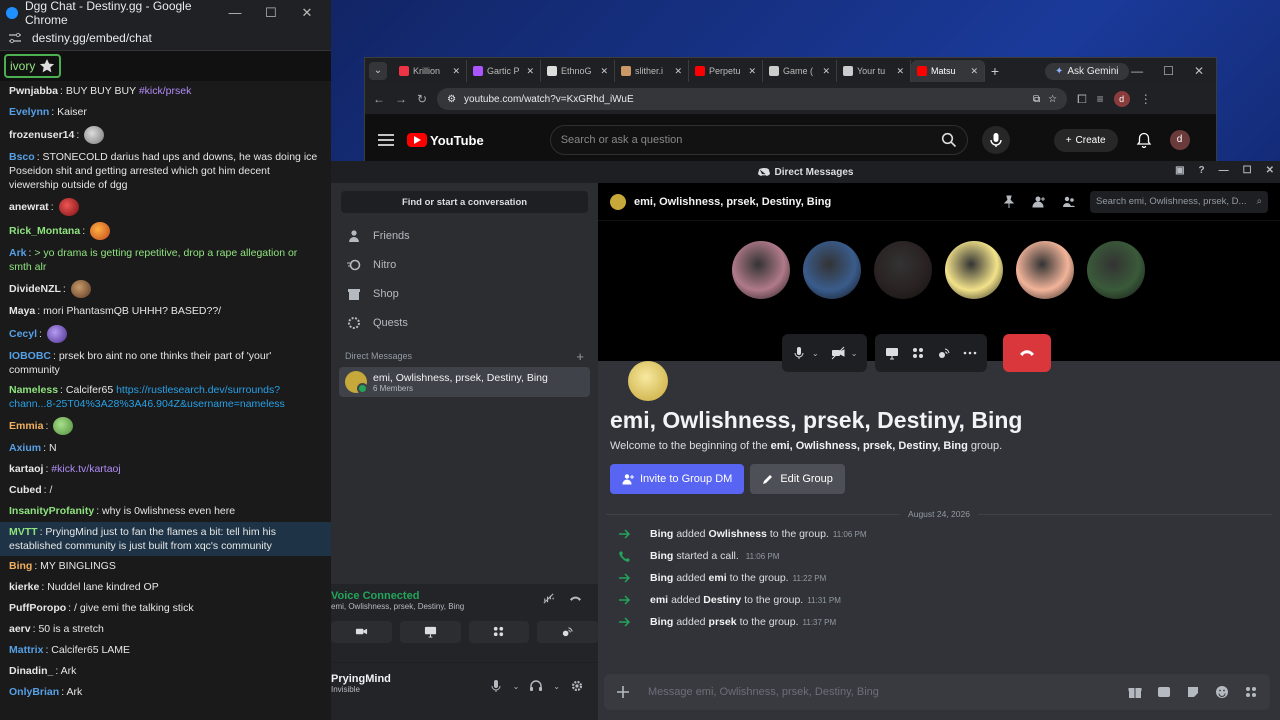 The image size is (1280, 720). What do you see at coordinates (35, 289) in the screenshot?
I see `chat-username: DivideNZL` at bounding box center [35, 289].